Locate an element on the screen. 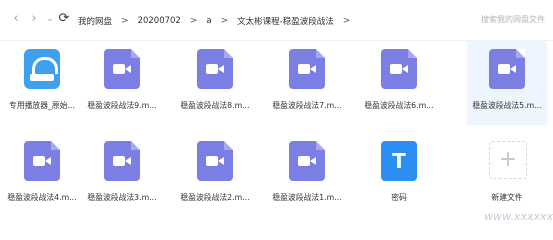 Image resolution: width=553 pixels, height=240 pixels. back-button: ‹ is located at coordinates (16, 19).